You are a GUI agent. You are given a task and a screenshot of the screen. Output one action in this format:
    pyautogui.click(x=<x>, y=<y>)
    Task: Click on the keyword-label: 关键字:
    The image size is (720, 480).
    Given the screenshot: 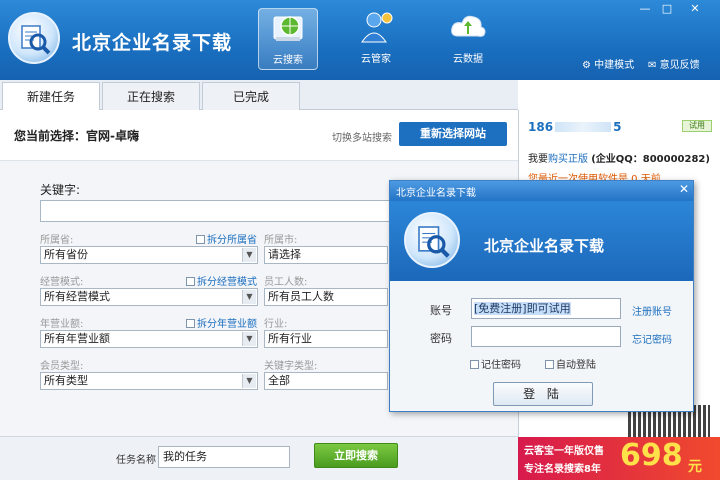 What is the action you would take?
    pyautogui.click(x=60, y=190)
    